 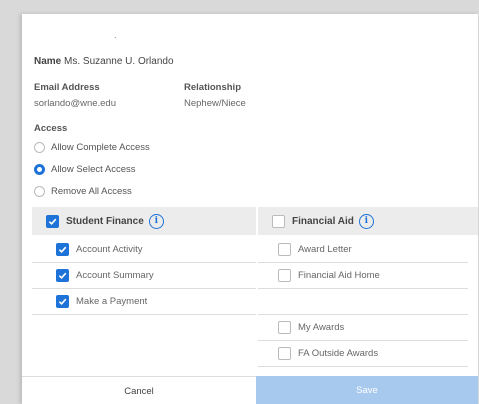 I want to click on radio-label: Allow Complete Access, so click(x=100, y=147).